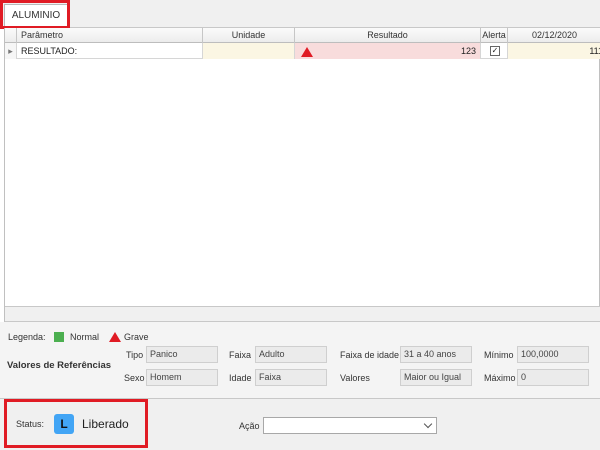 Image resolution: width=600 pixels, height=450 pixels. I want to click on tipo-field: Panico, so click(182, 354).